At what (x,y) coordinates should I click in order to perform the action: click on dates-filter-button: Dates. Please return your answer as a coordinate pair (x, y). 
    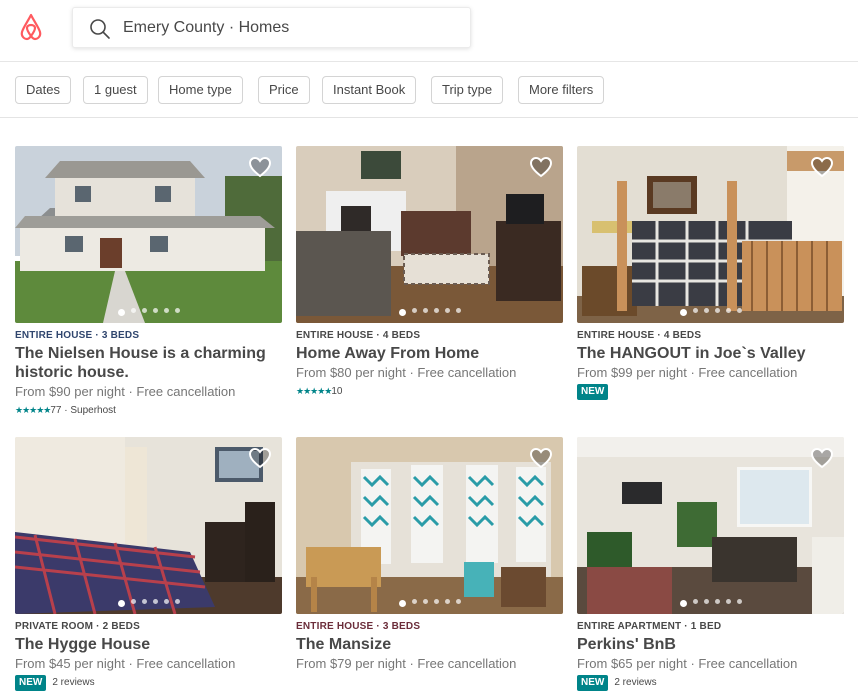
    Looking at the image, I should click on (43, 90).